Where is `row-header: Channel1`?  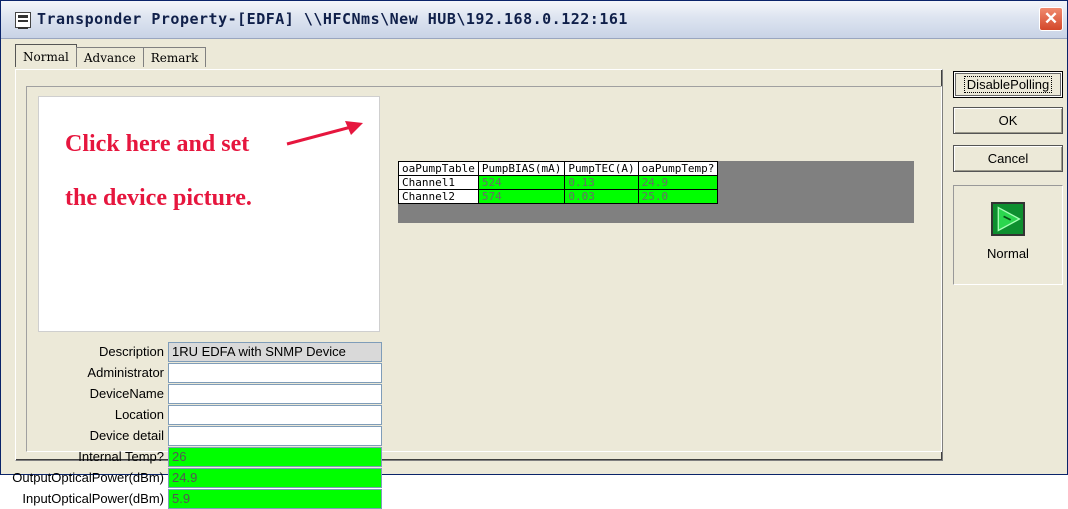
row-header: Channel1 is located at coordinates (438, 182).